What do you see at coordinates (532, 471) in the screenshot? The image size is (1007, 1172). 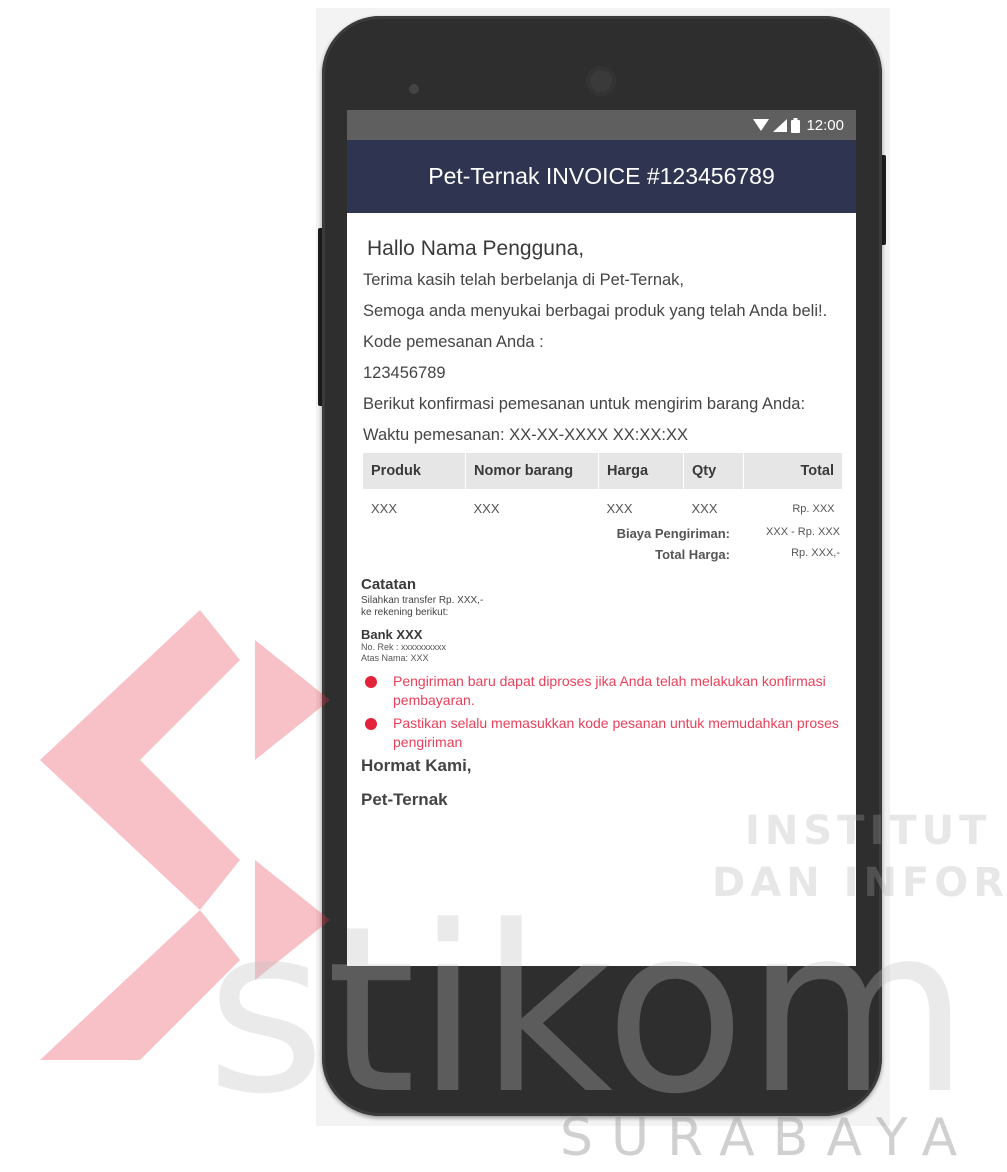 I see `col-nomor-barang: Nomor barang` at bounding box center [532, 471].